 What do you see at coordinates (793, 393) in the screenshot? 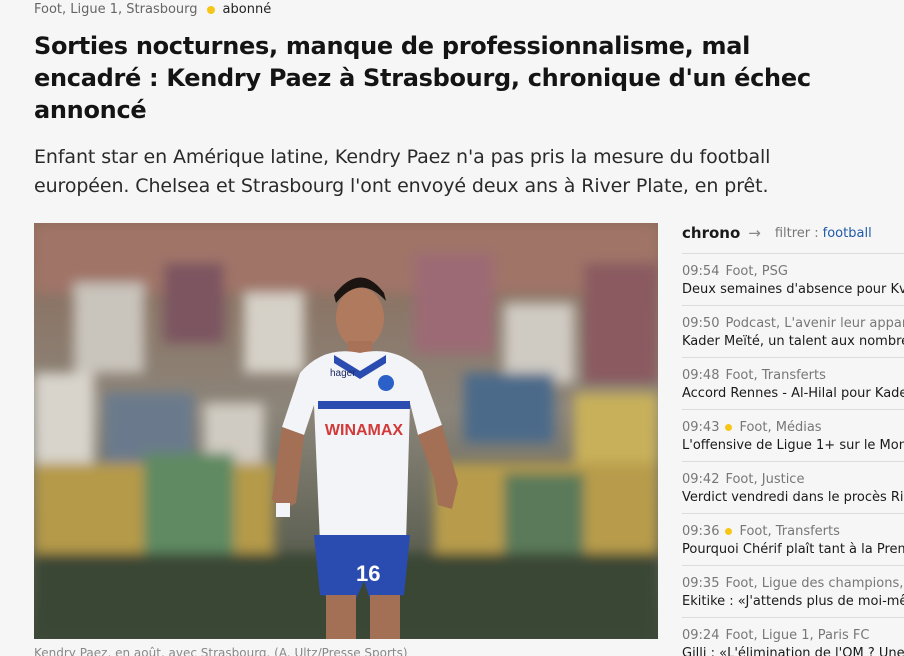
I see `chrono-item-headline: Accord Rennes - Al-Hilal pour Kader` at bounding box center [793, 393].